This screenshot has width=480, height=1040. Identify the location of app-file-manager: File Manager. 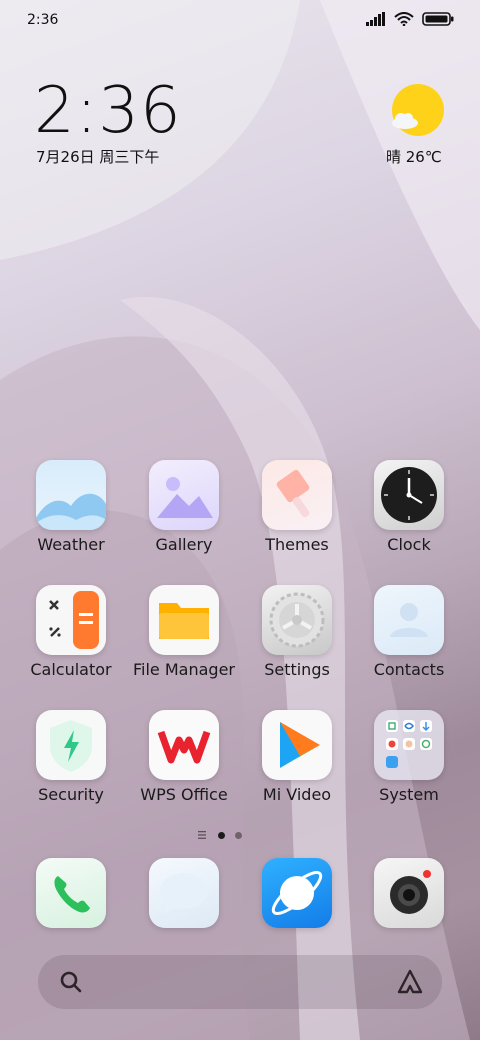
(184, 632).